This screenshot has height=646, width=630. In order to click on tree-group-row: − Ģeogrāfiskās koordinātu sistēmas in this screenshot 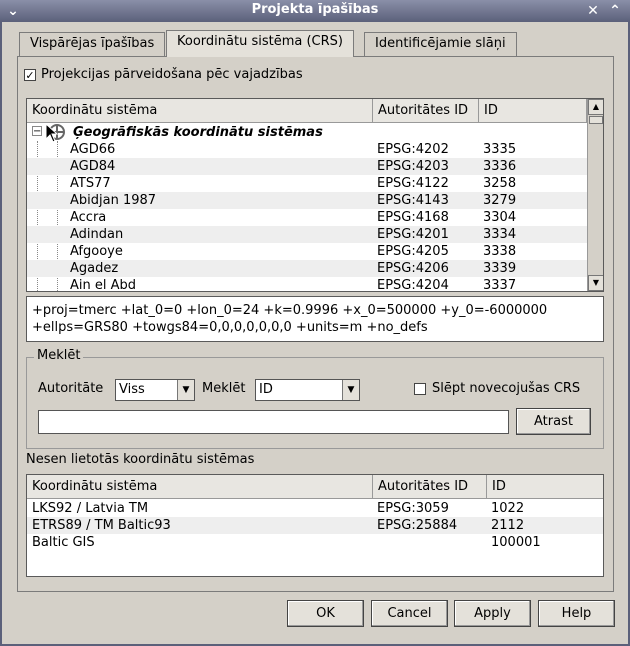, I will do `click(307, 132)`.